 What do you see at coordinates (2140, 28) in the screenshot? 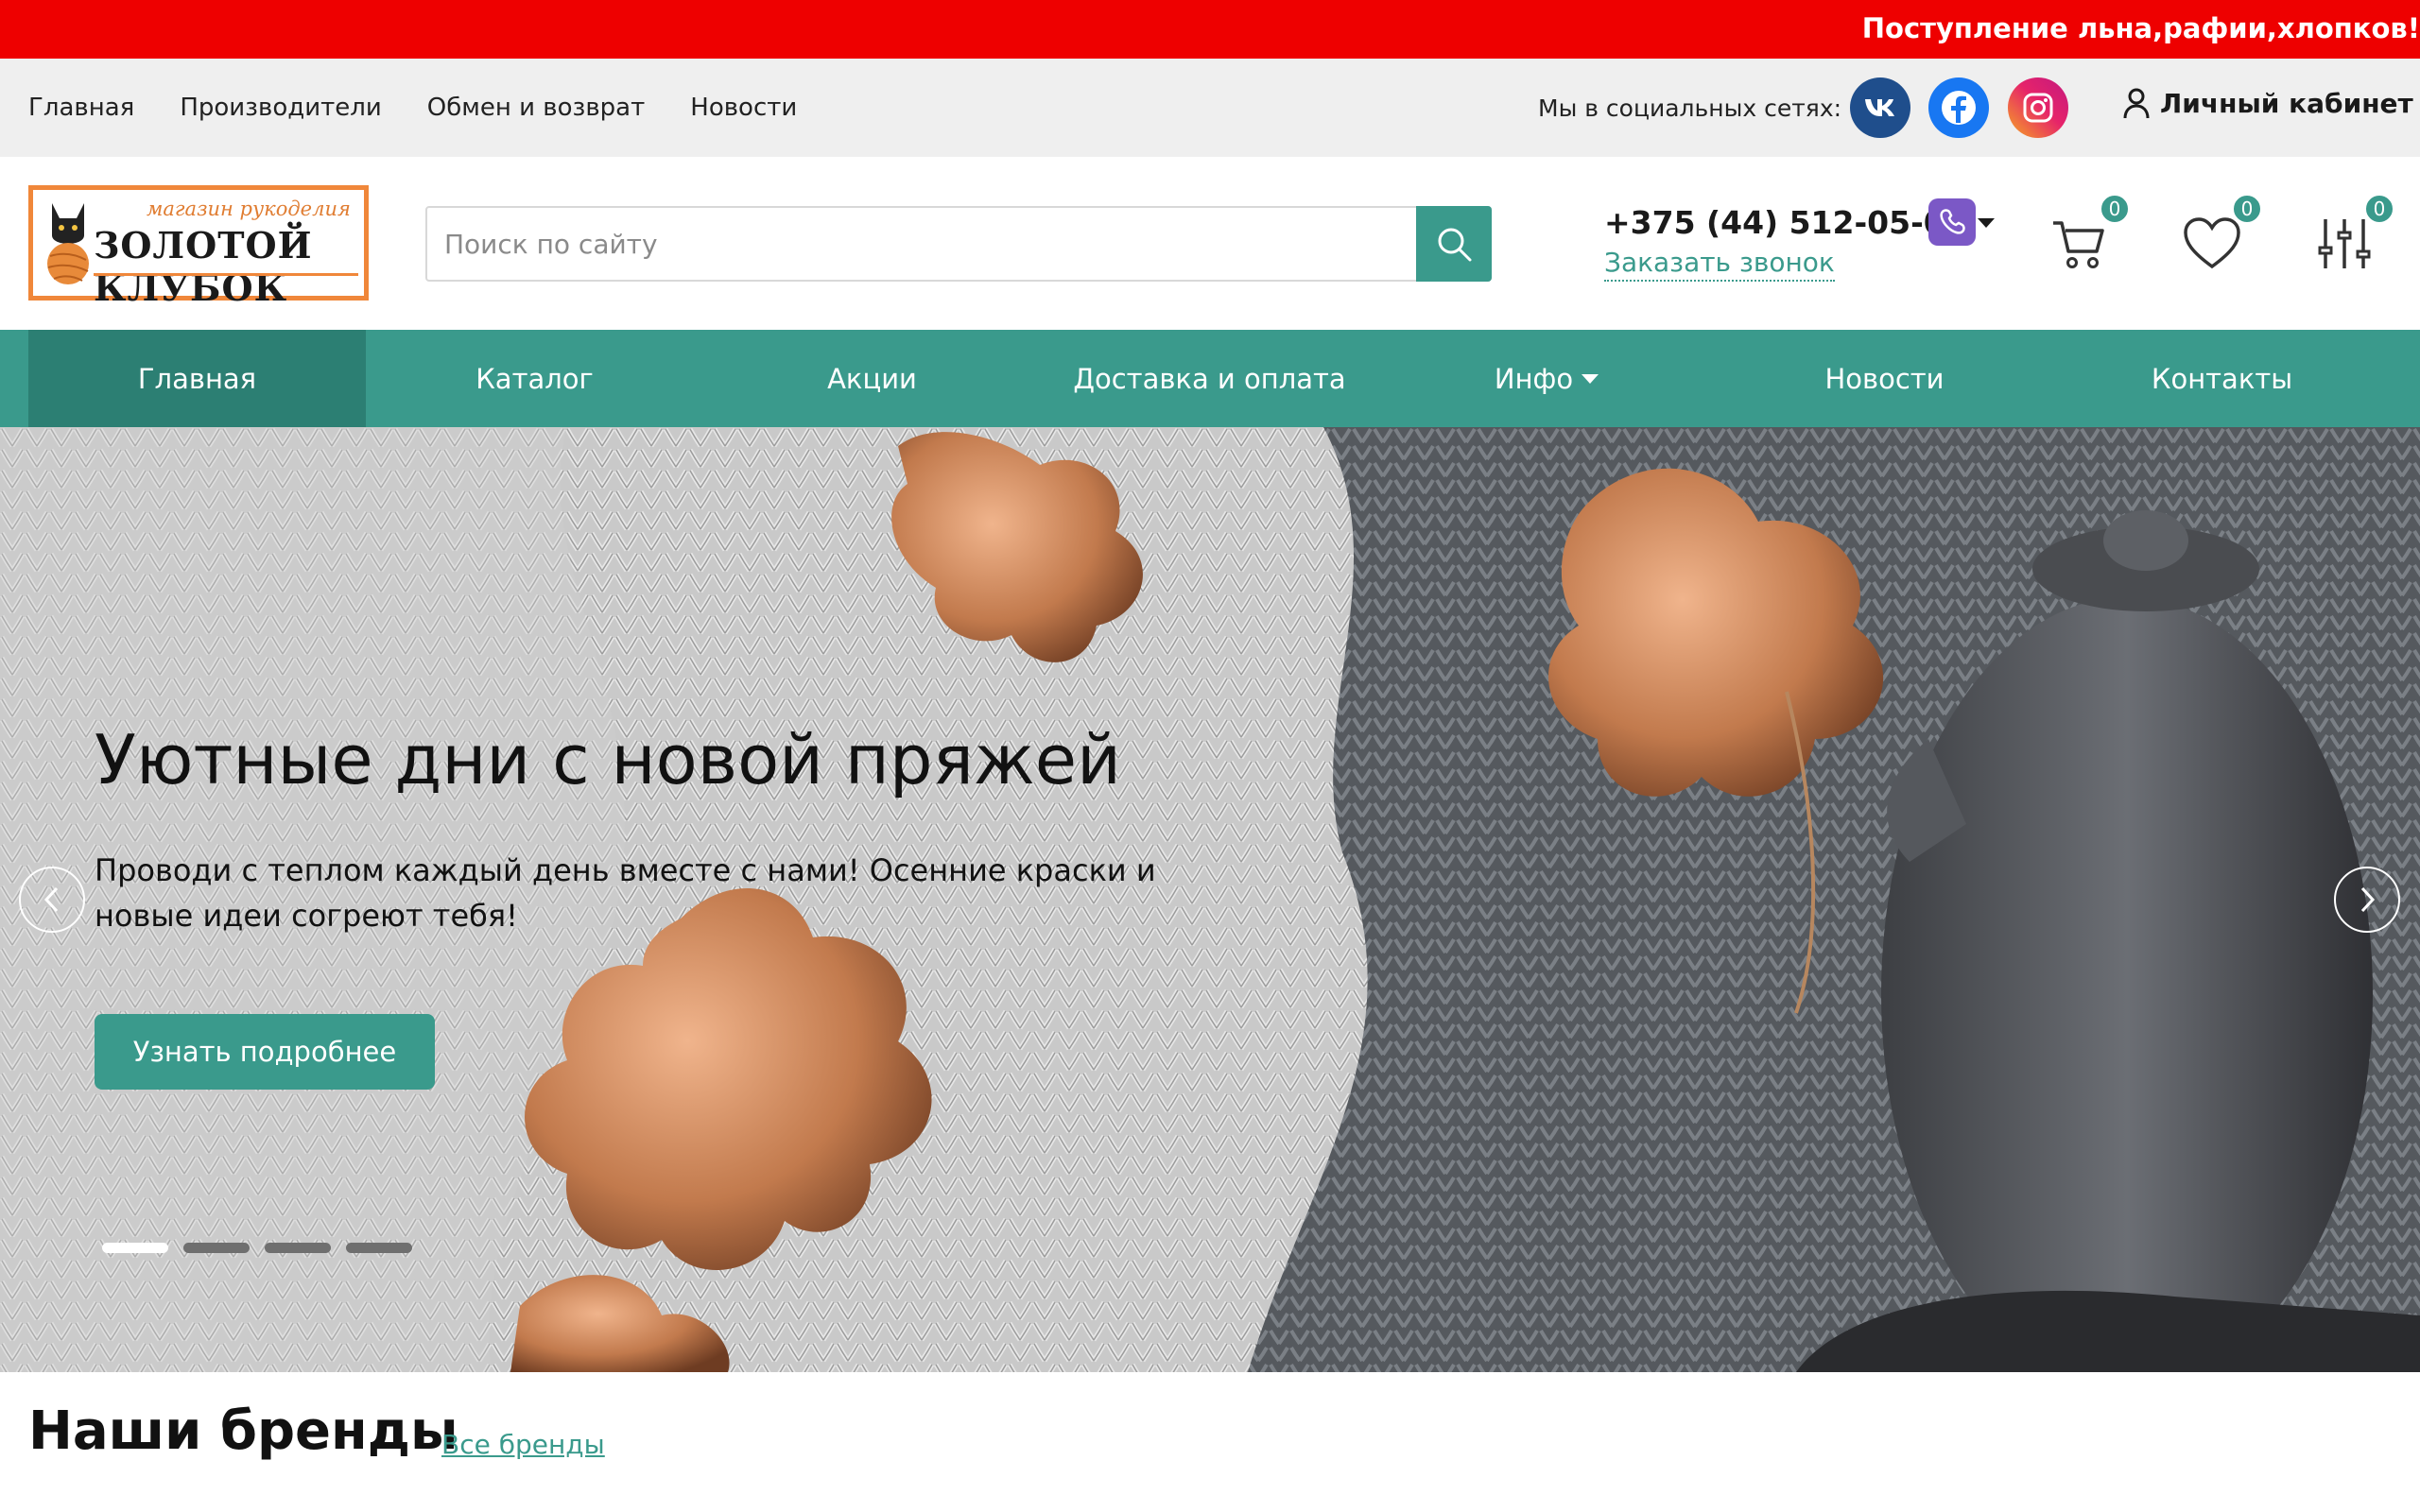
I see `announcement-text: Поступление льна,рафии,хлопков!` at bounding box center [2140, 28].